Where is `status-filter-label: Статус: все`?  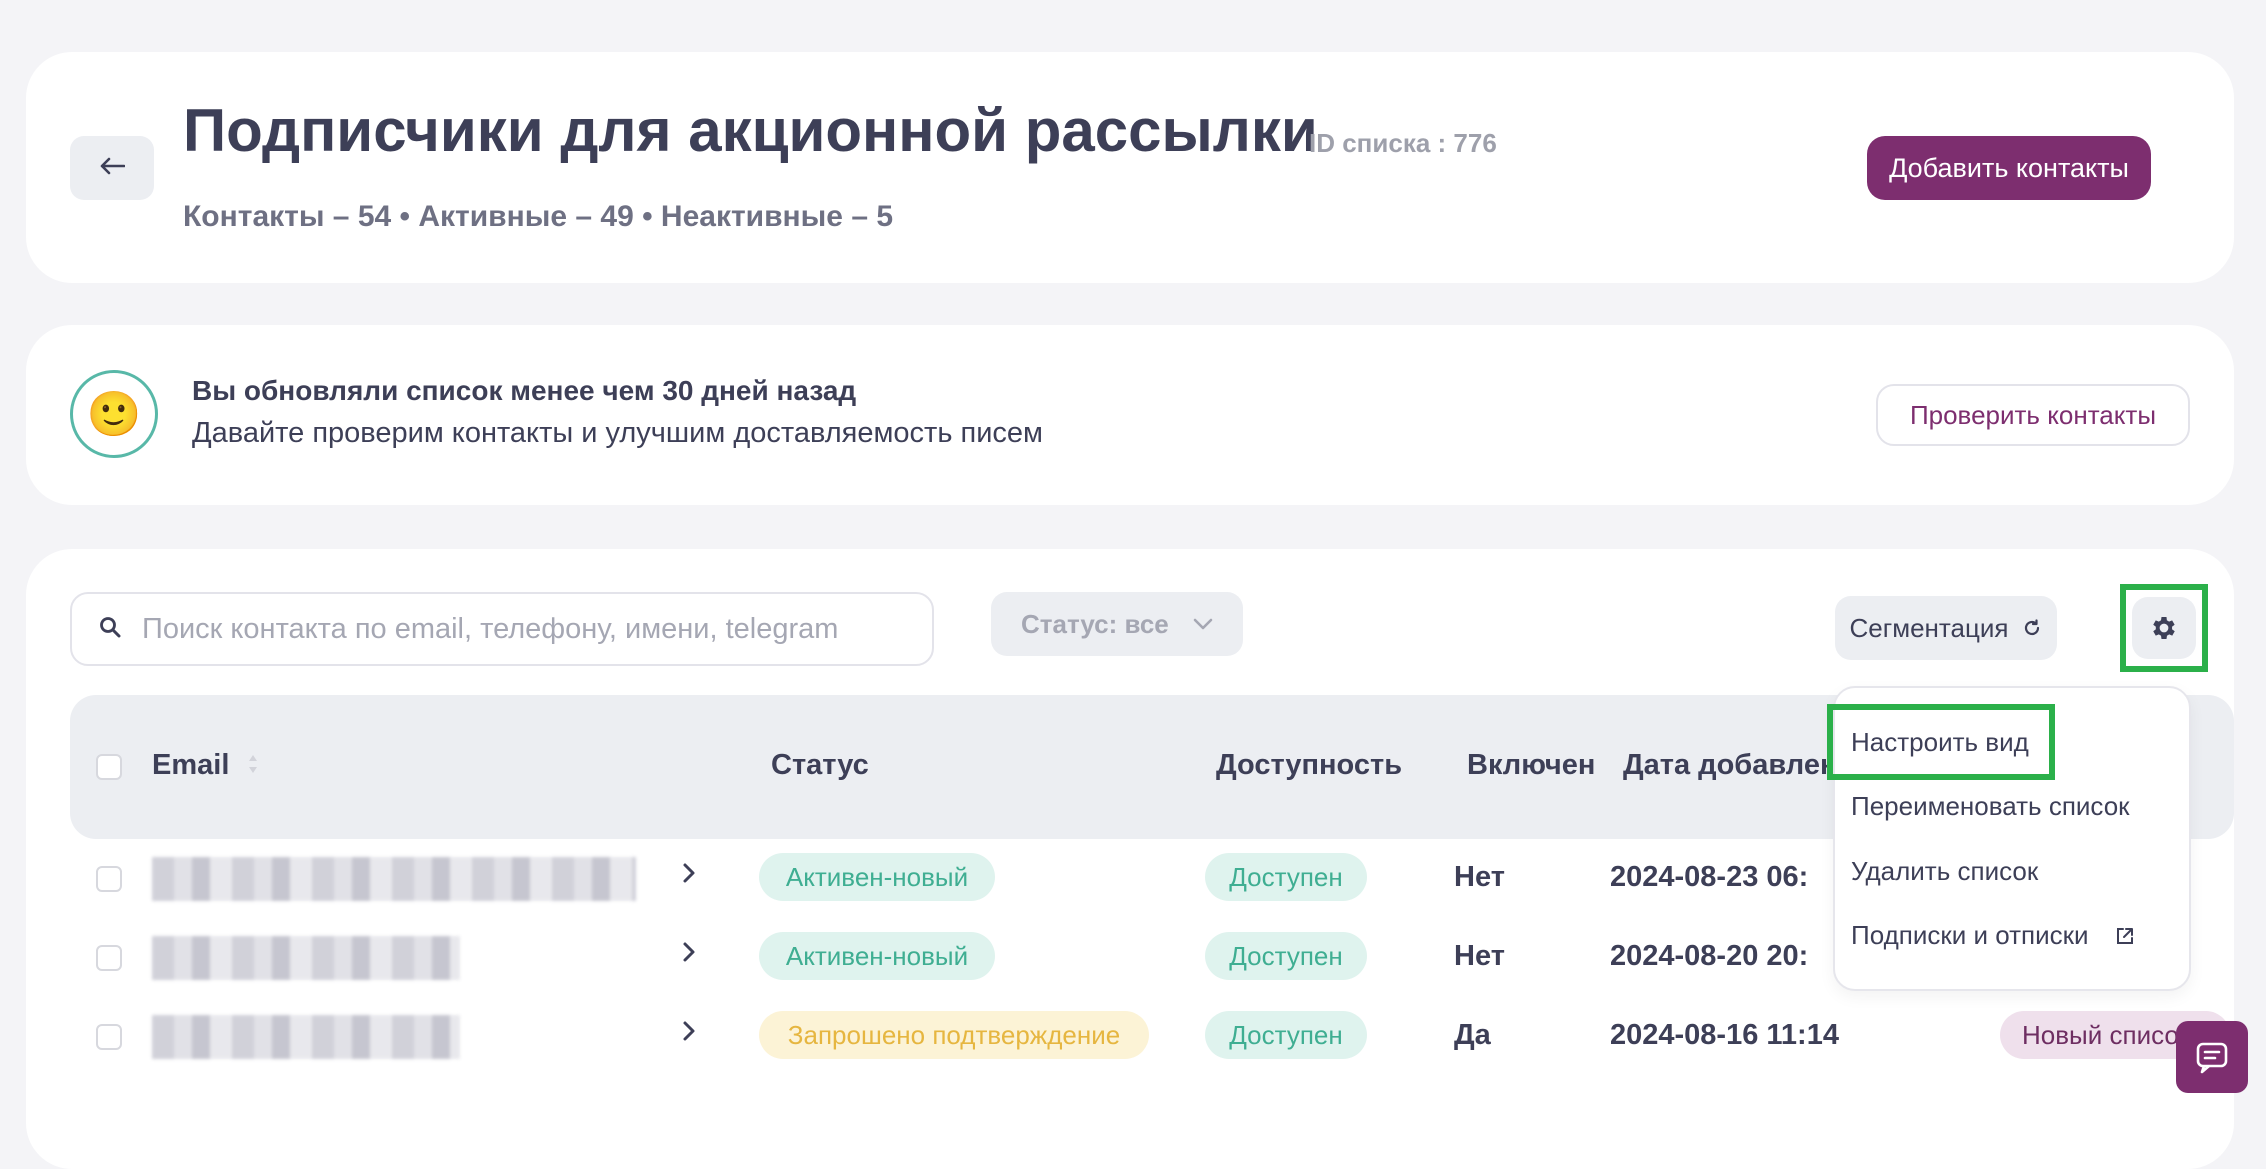 status-filter-label: Статус: все is located at coordinates (1095, 623).